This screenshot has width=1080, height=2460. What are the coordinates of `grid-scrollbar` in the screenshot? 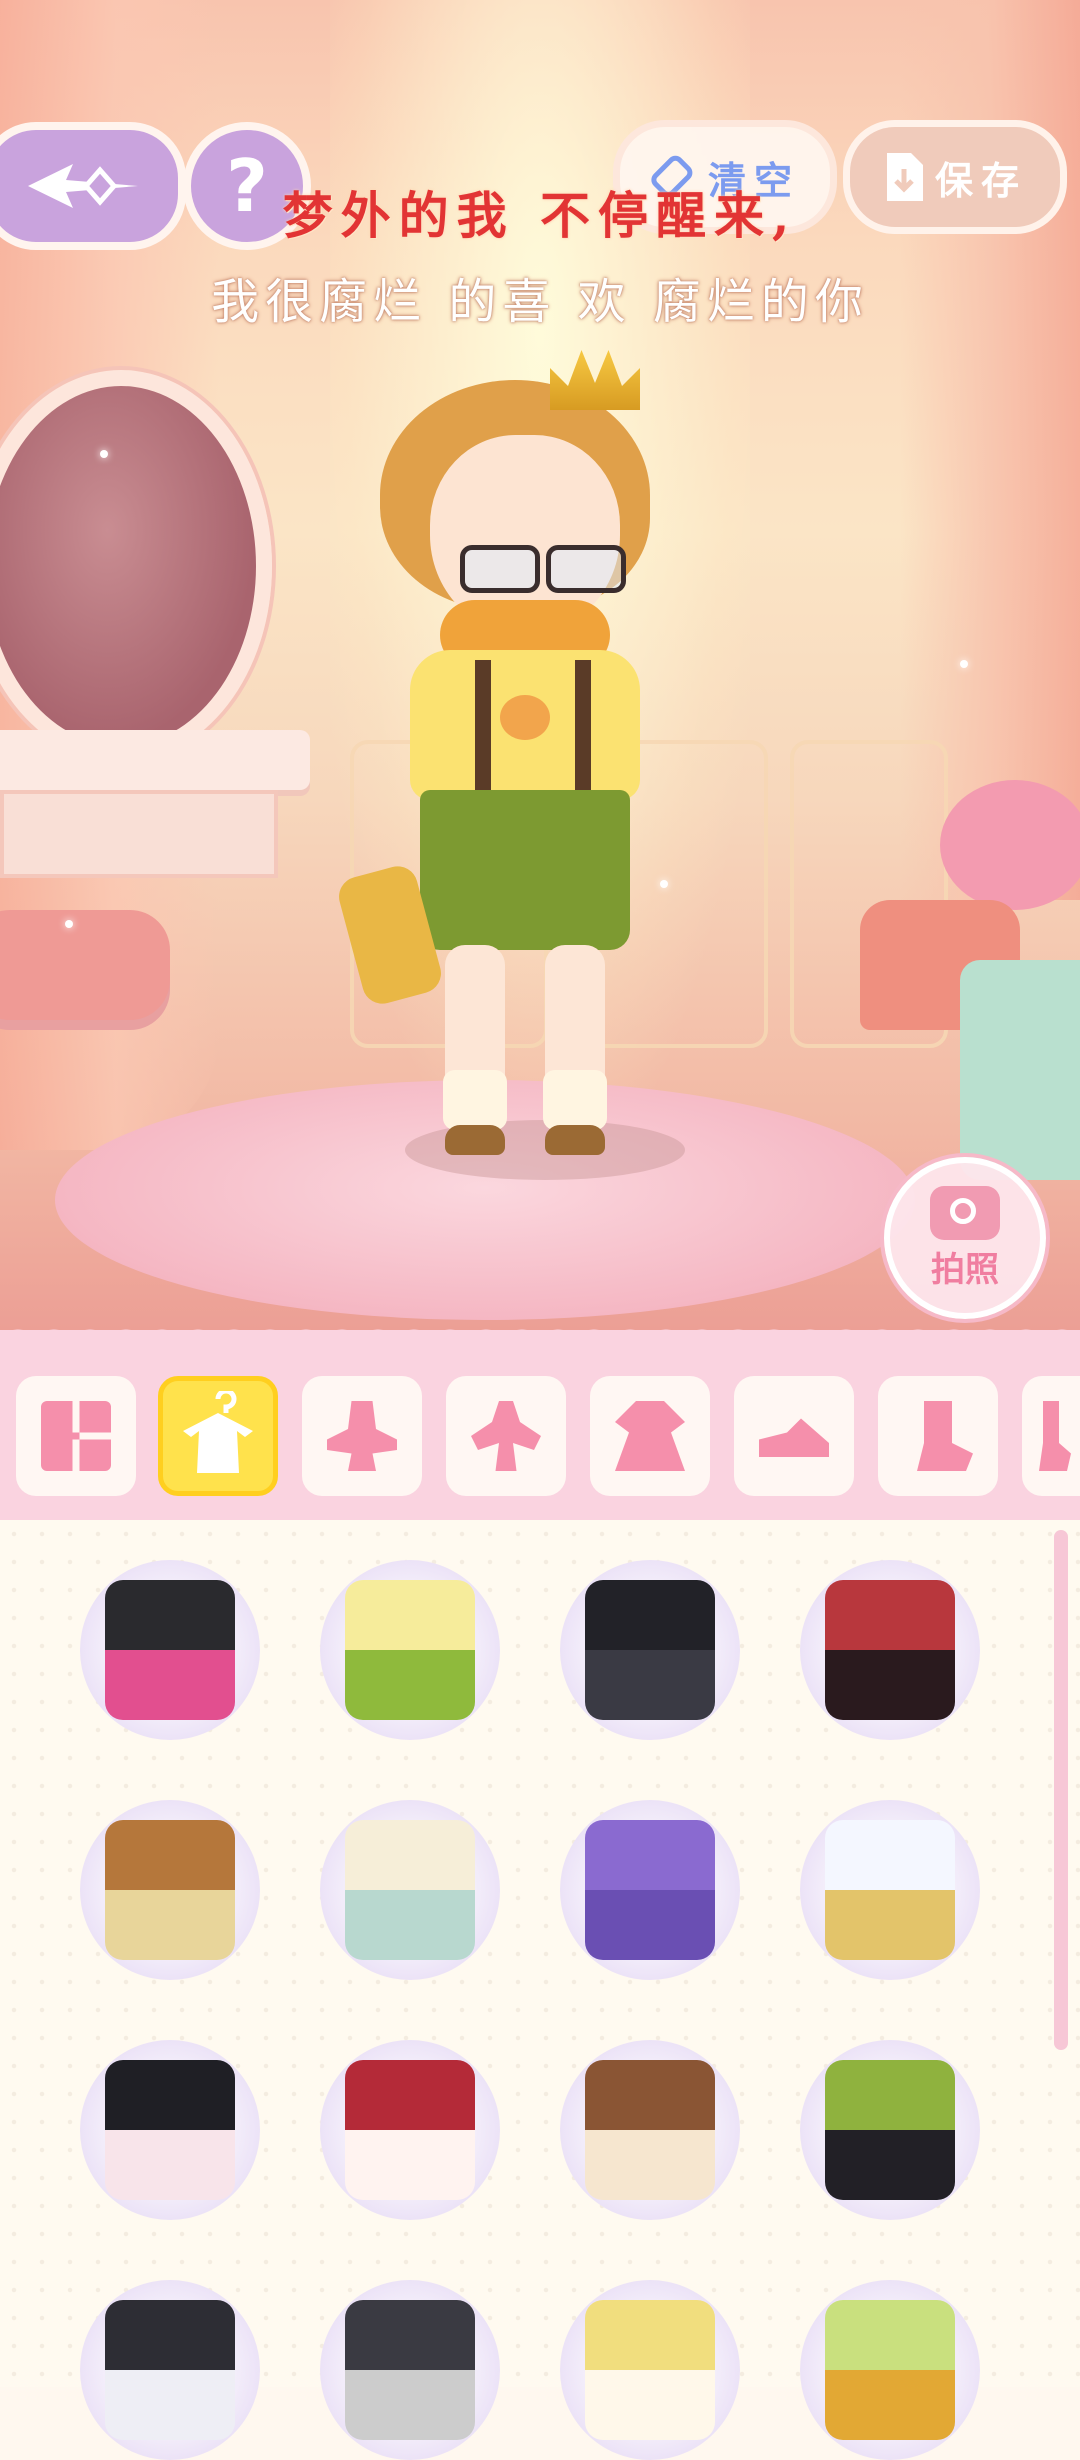 It's located at (1061, 1790).